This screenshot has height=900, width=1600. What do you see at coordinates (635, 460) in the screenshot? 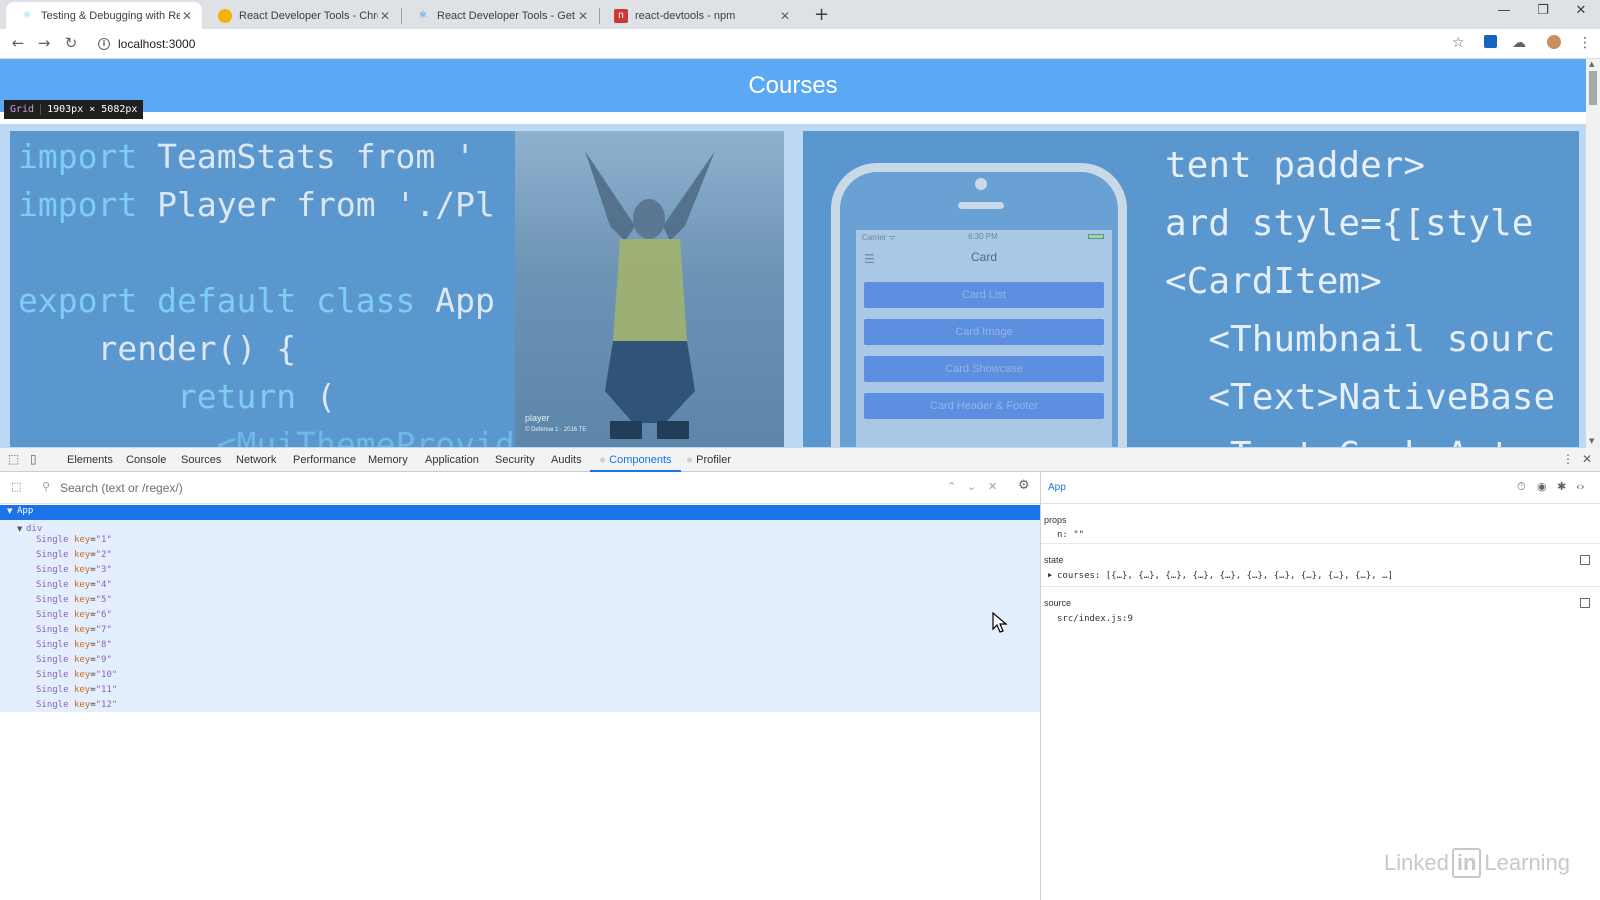
I see `tab-components: ⚛ Components` at bounding box center [635, 460].